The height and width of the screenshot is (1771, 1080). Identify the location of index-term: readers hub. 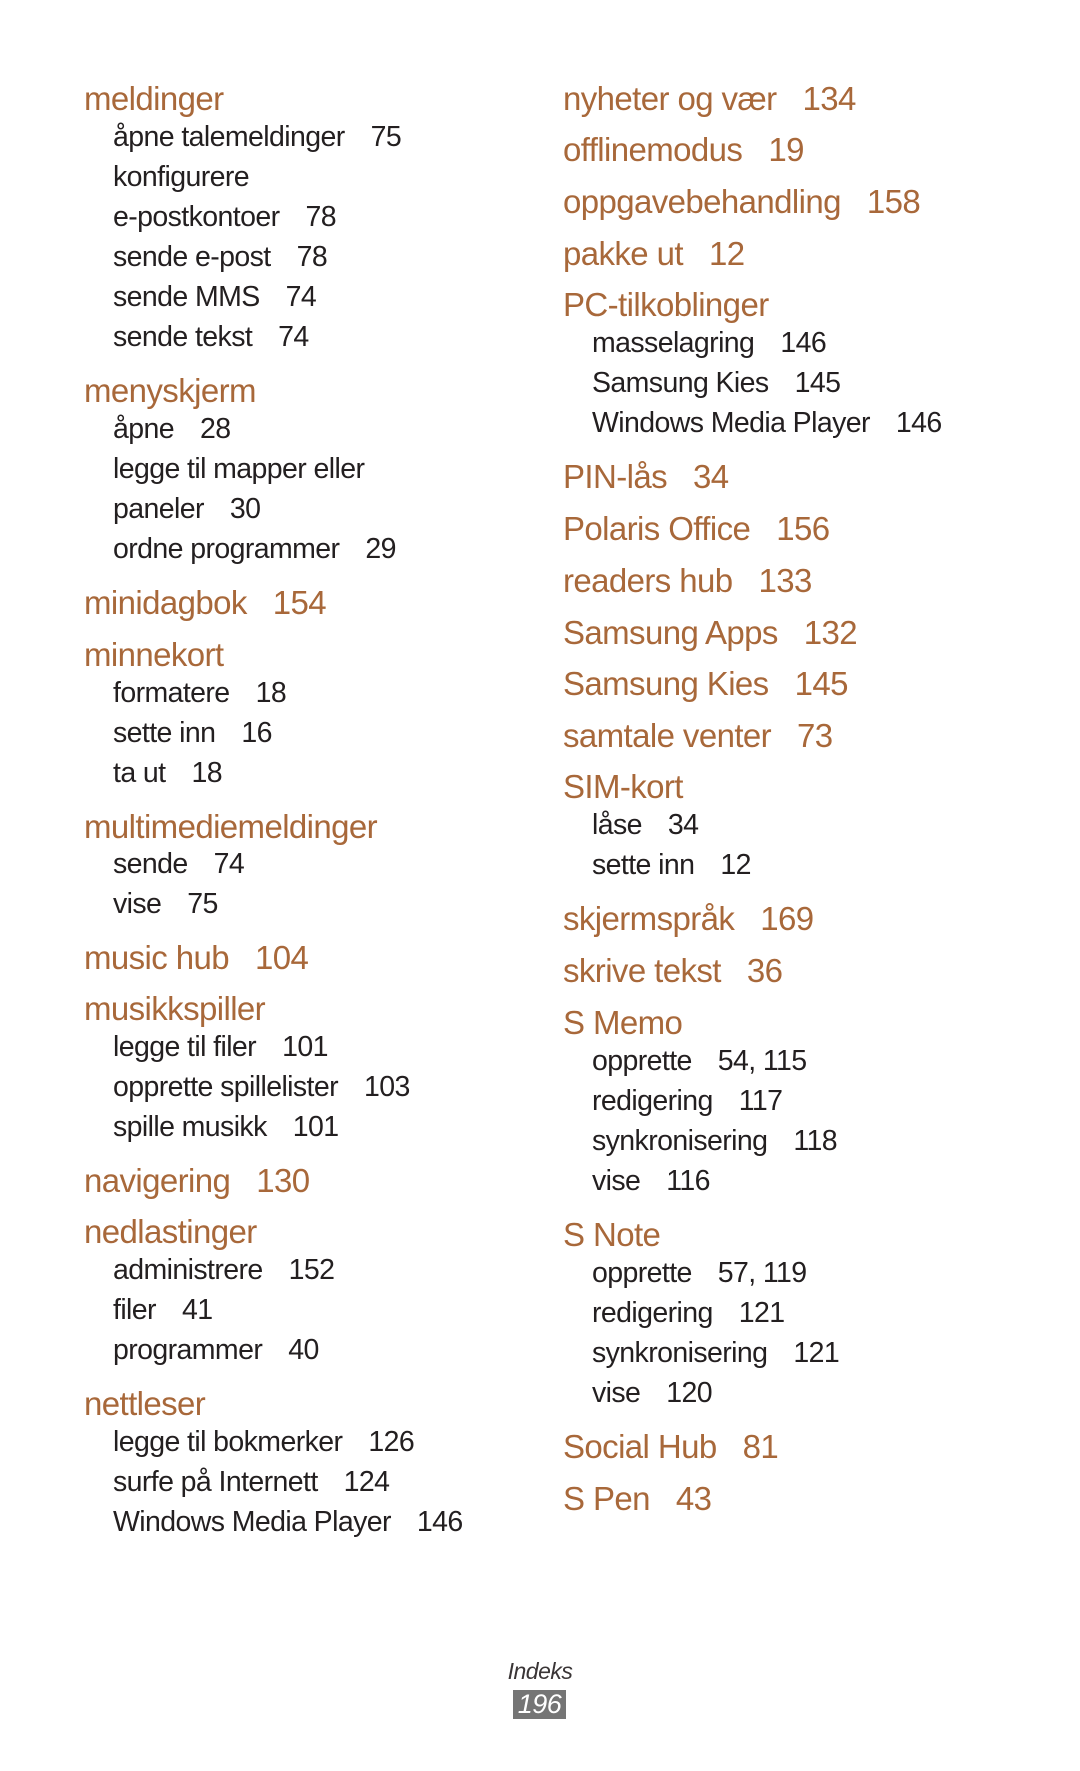
(648, 580).